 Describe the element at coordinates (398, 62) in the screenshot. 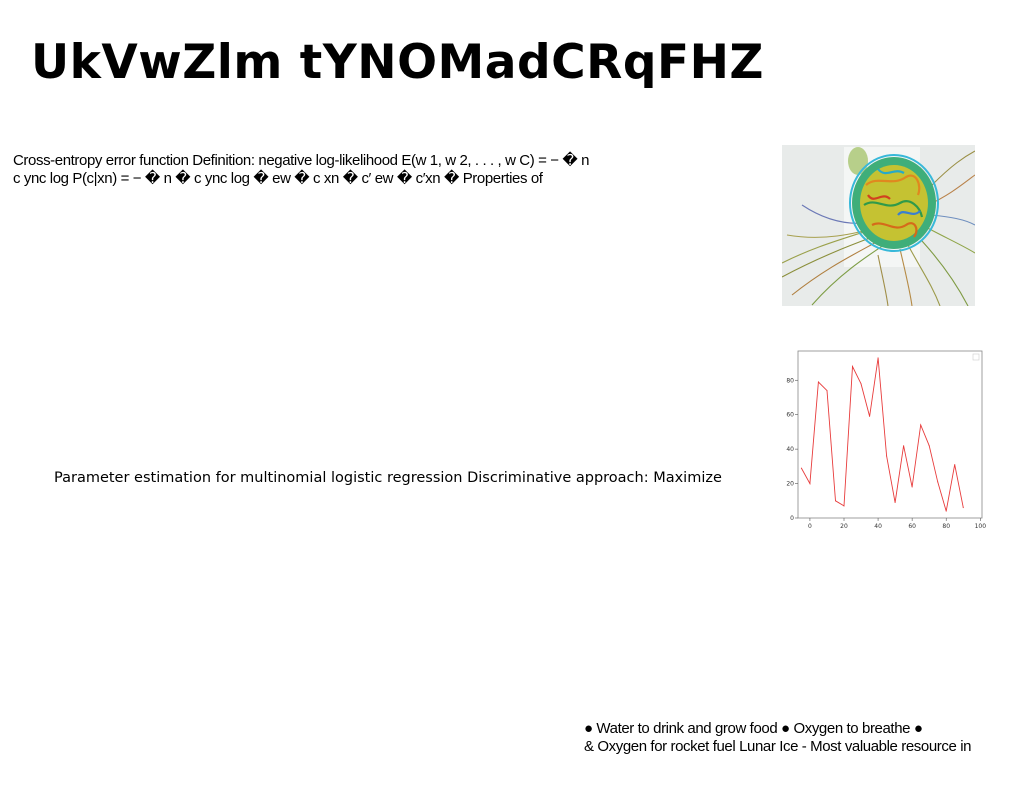

I see `slide-title: UkVwZlm tYNOMadCRqFHZ` at that location.